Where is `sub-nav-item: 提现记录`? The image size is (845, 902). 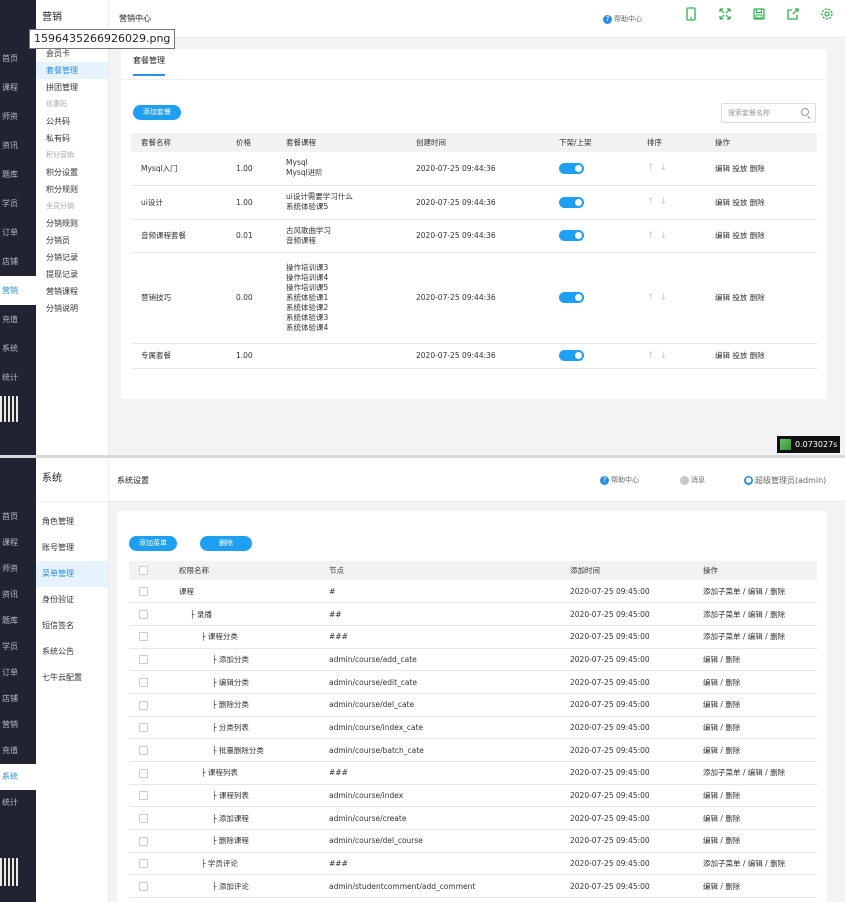 sub-nav-item: 提现记录 is located at coordinates (72, 274).